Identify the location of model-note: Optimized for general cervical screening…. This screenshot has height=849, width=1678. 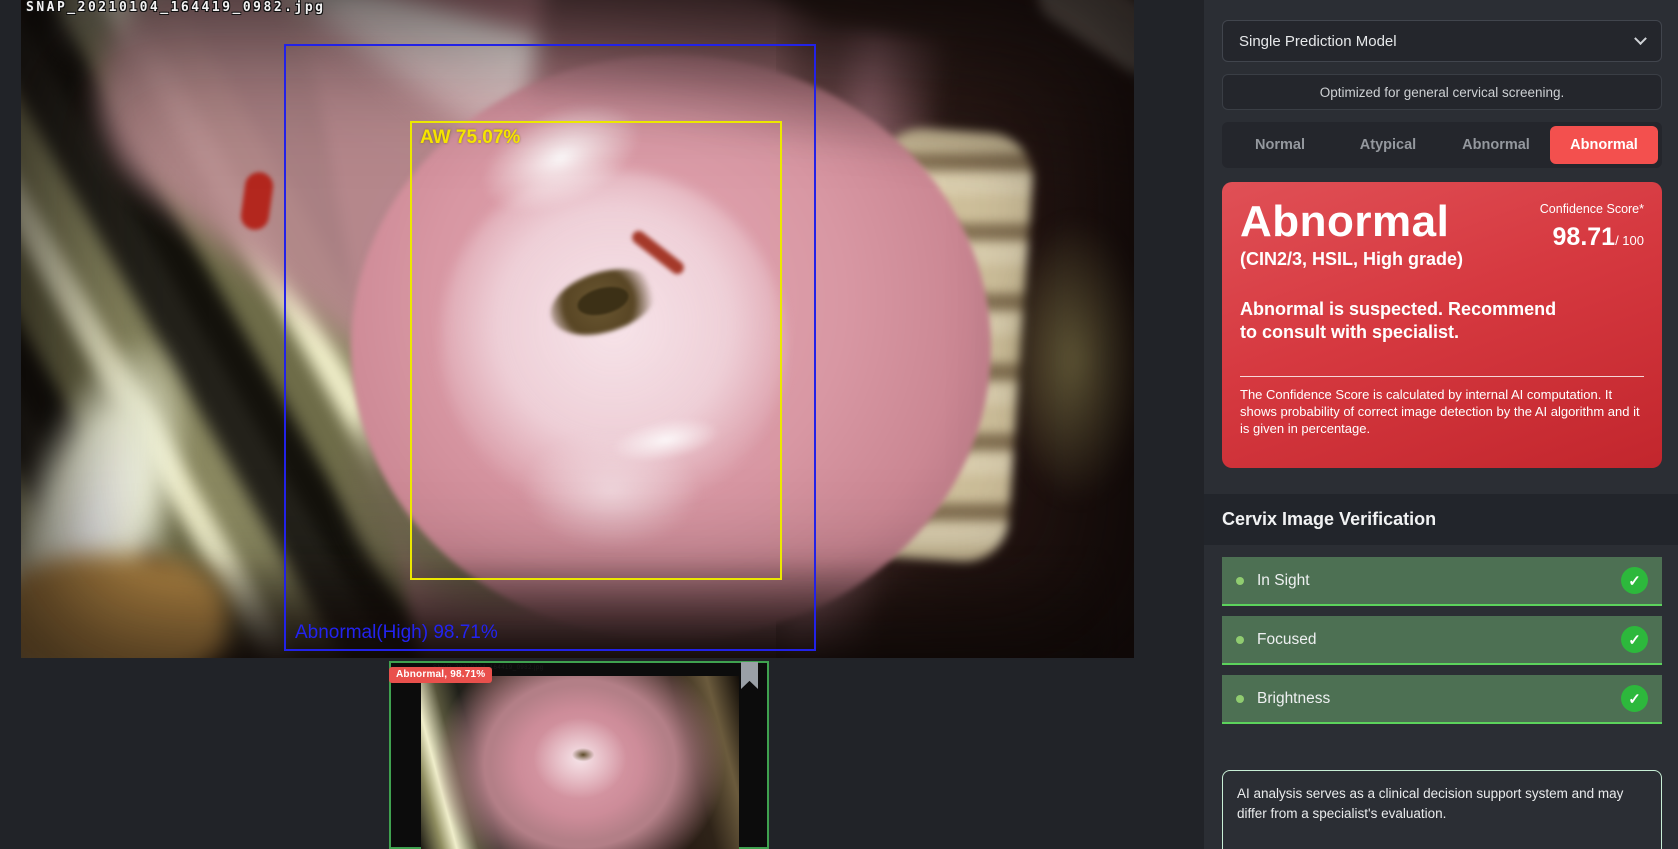
(1442, 92).